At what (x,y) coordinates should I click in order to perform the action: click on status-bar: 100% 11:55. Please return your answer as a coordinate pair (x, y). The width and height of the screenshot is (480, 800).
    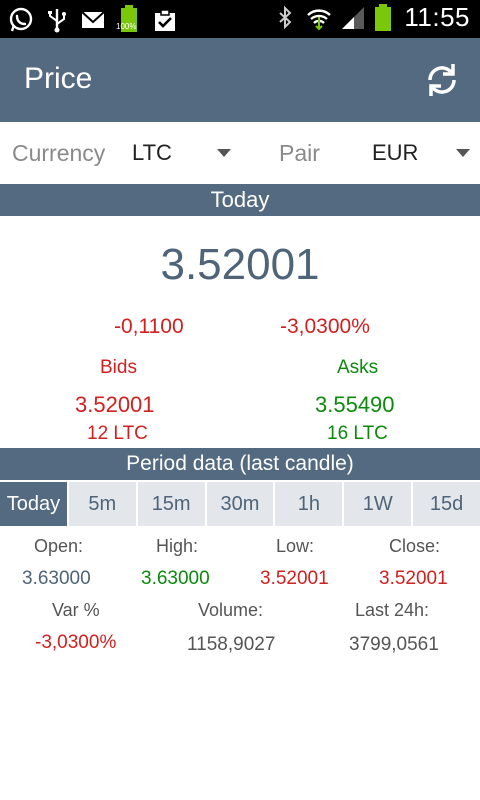
    Looking at the image, I should click on (240, 19).